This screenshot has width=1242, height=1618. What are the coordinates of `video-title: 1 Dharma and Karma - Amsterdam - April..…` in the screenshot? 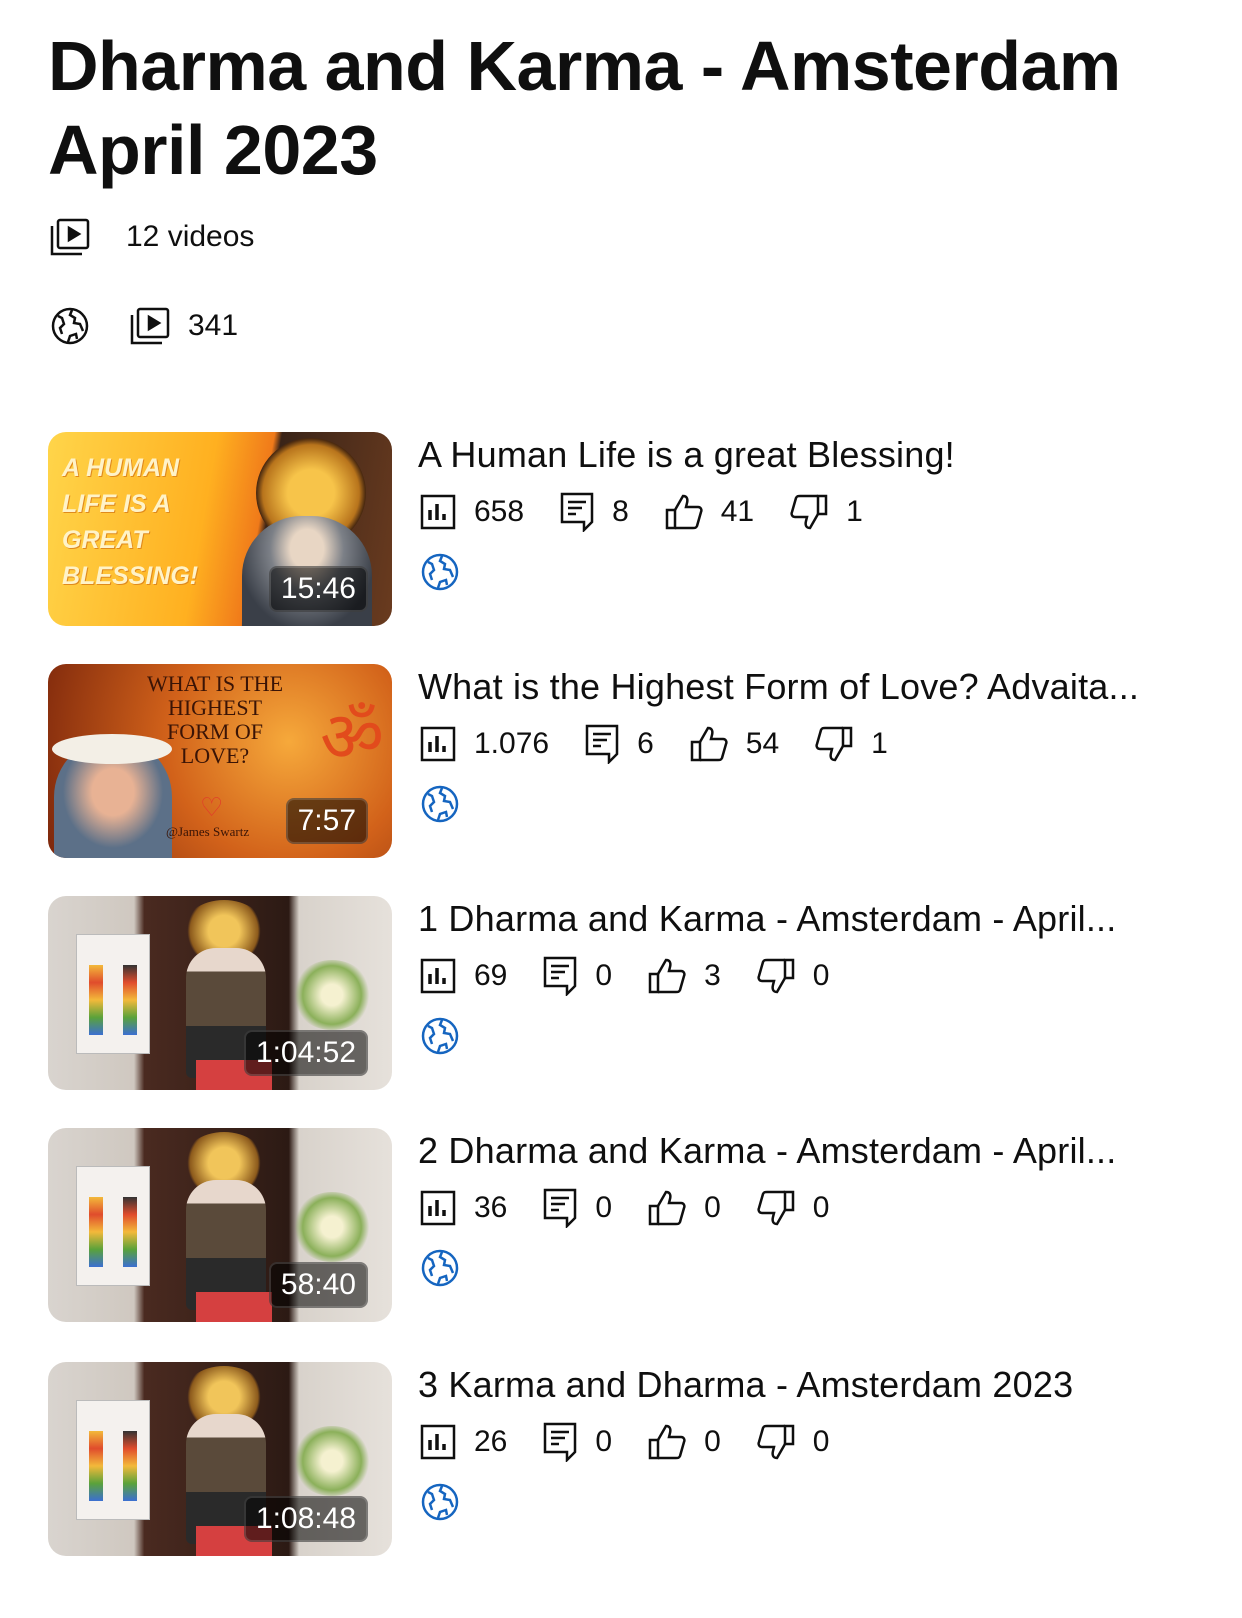 It's located at (813, 919).